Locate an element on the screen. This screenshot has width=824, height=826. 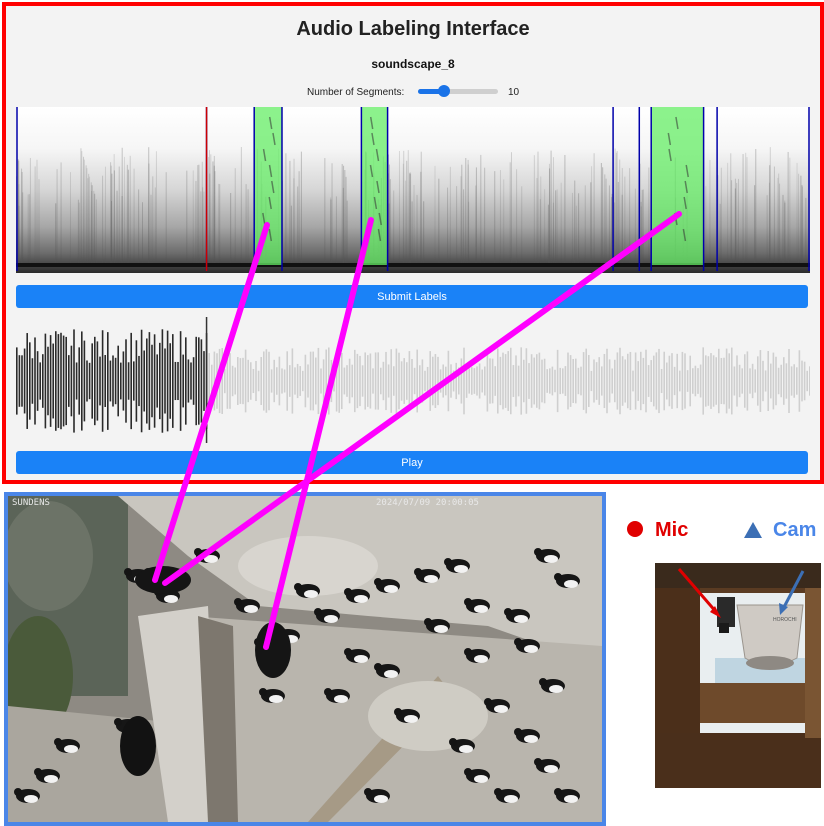
slider-knob is located at coordinates (444, 91).